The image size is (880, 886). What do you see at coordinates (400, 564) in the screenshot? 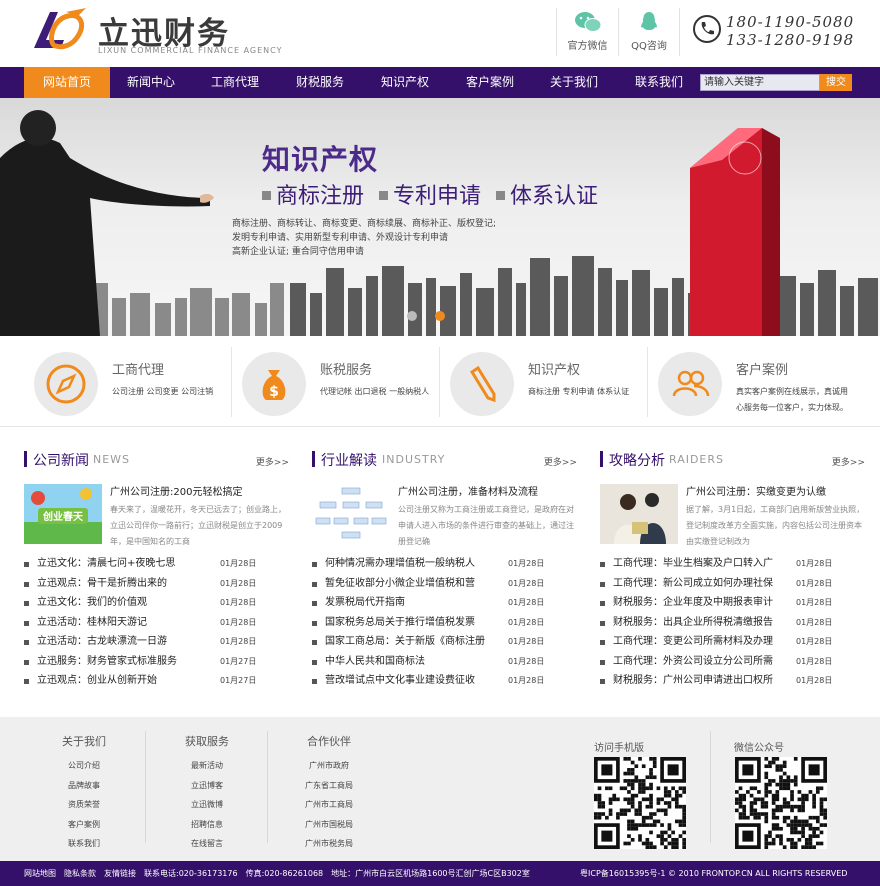
I see `news-item-title: 何种情况需办理增值税一般纳税人` at bounding box center [400, 564].